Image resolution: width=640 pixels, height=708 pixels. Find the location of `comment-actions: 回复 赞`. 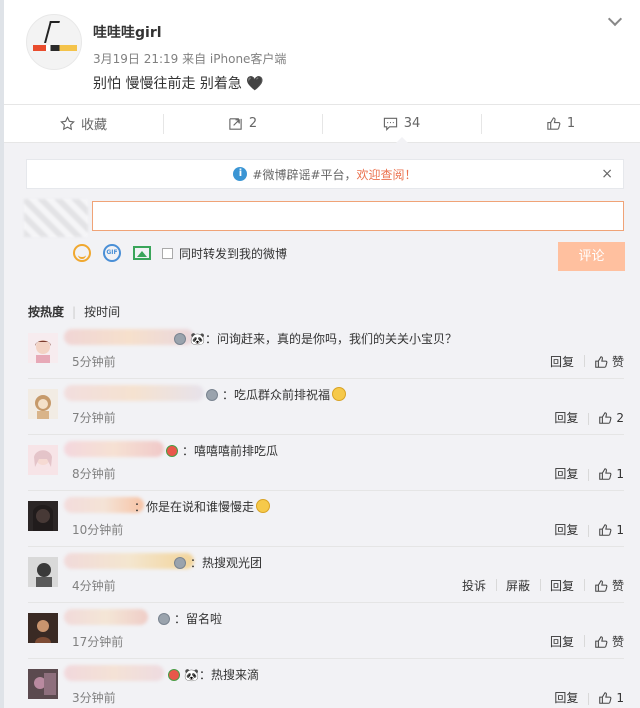

comment-actions: 回复 赞 is located at coordinates (582, 361).